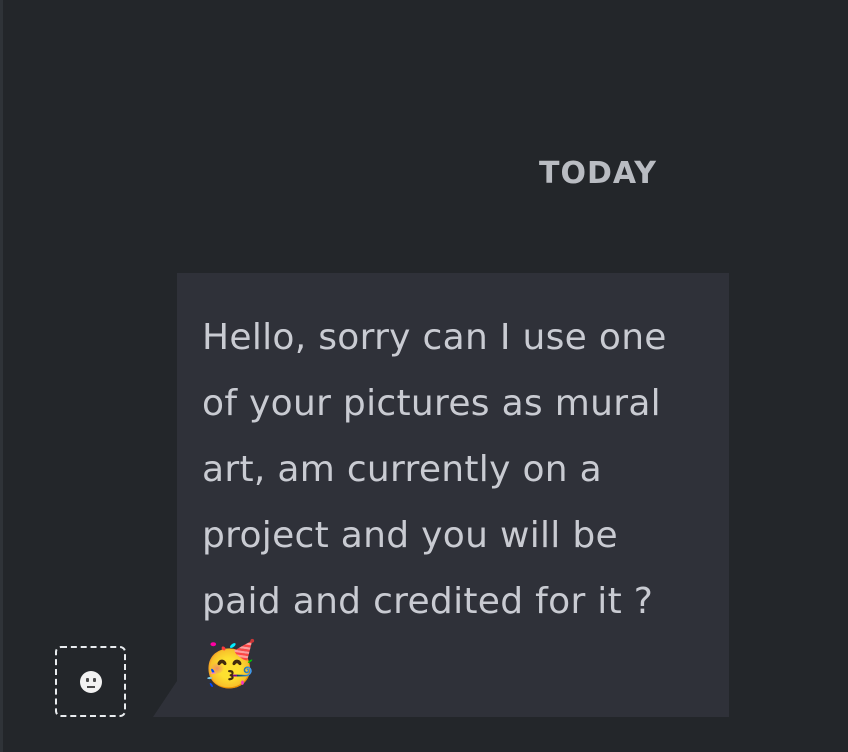  What do you see at coordinates (598, 173) in the screenshot?
I see `date-divider: TODAY` at bounding box center [598, 173].